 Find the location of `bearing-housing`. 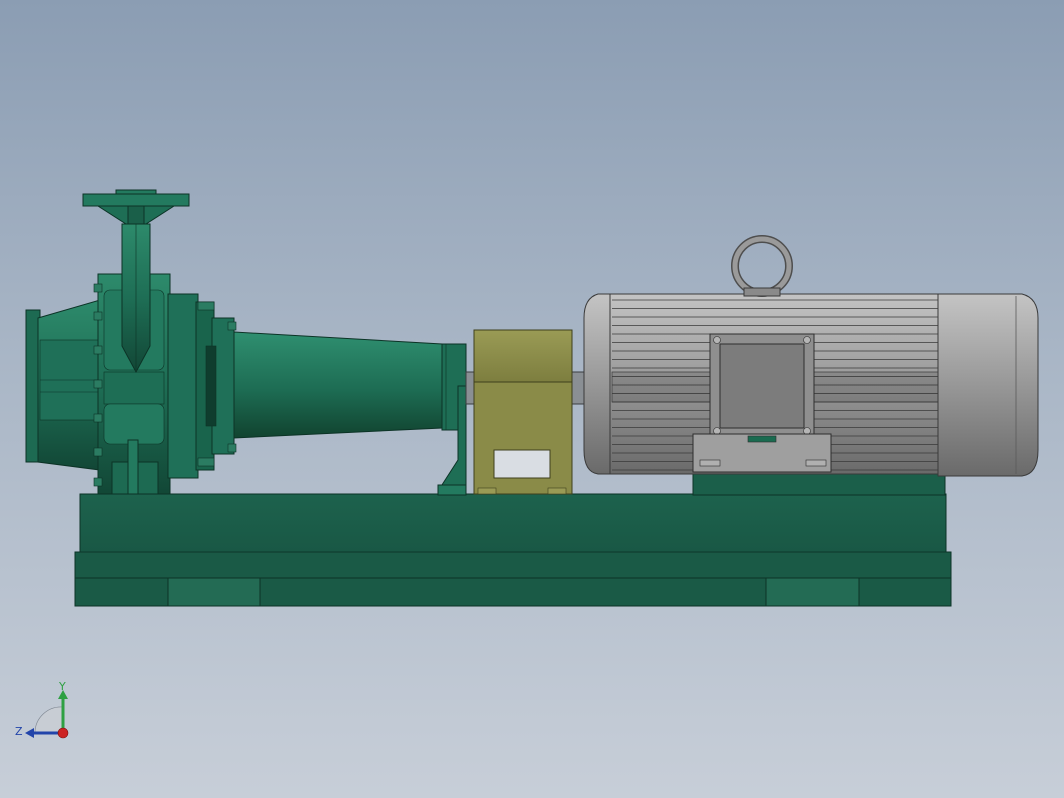

bearing-housing is located at coordinates (350, 385).